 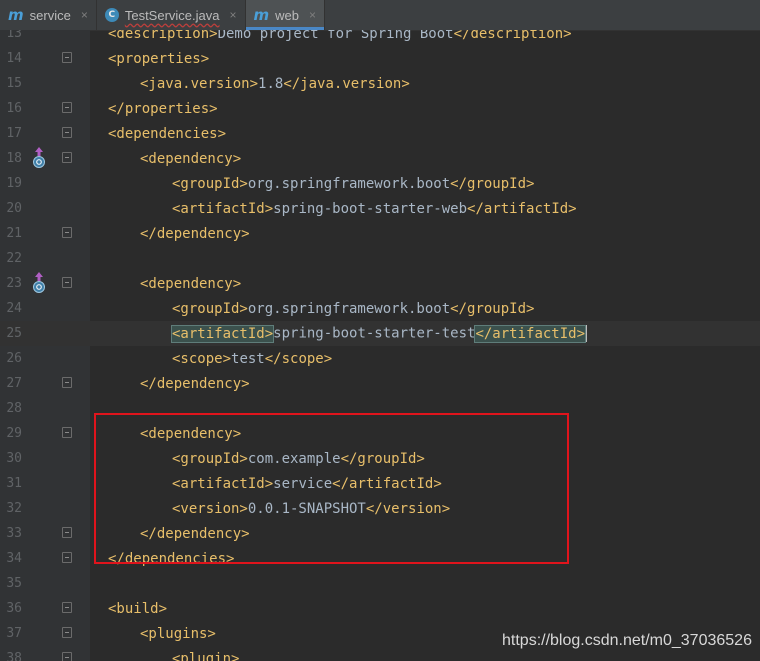 I want to click on tab-service: m service ×, so click(x=48, y=15).